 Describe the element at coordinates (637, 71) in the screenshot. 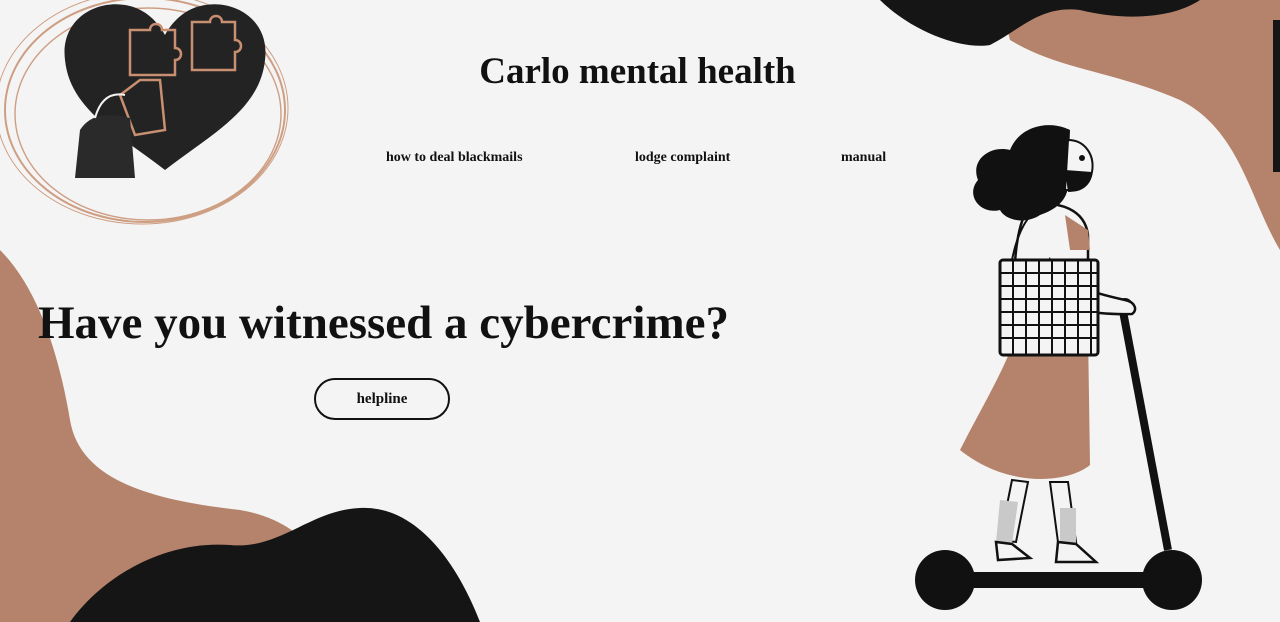

I see `site-title: Carlo mental health` at that location.